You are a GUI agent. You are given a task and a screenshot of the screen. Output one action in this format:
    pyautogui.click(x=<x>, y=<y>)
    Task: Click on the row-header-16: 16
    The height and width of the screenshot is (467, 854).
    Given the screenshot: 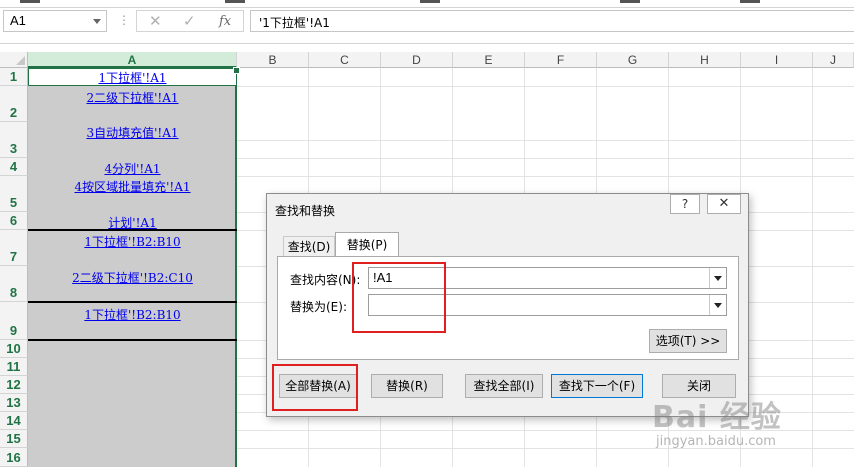 What is the action you would take?
    pyautogui.click(x=14, y=457)
    